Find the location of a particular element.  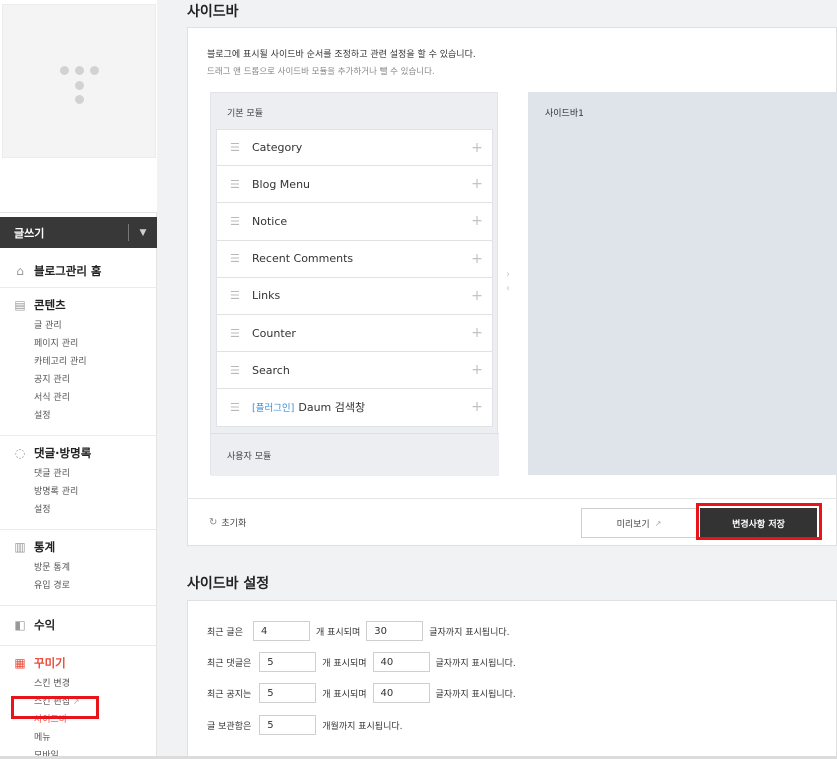

nav-subitem-notices: 공지 관리 is located at coordinates (95, 380).